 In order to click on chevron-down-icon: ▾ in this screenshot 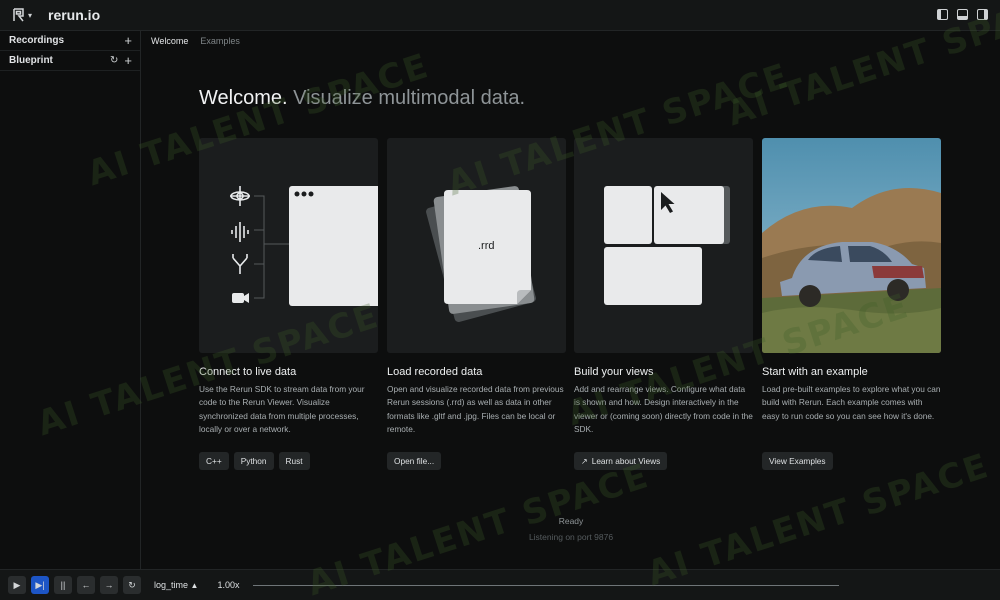, I will do `click(29, 15)`.